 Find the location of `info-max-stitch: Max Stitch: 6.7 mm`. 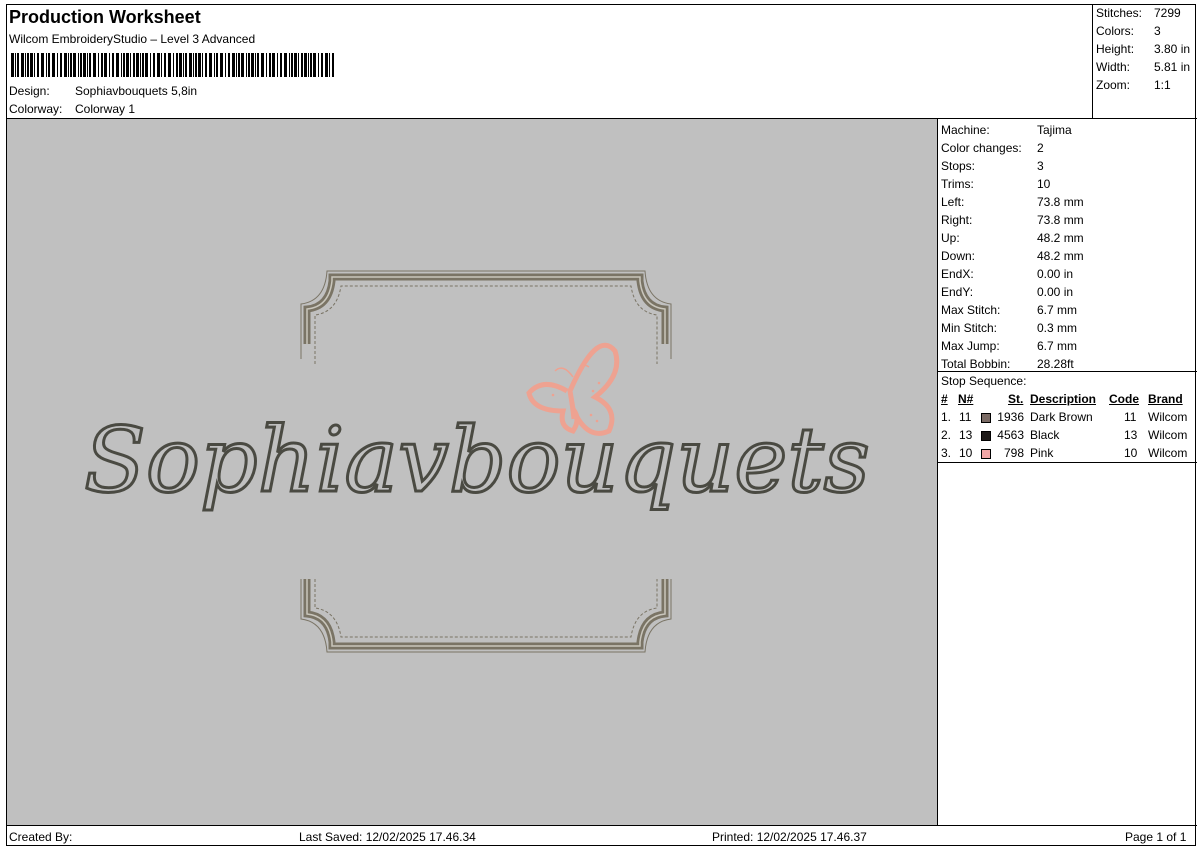

info-max-stitch: Max Stitch: 6.7 mm is located at coordinates (1009, 310).